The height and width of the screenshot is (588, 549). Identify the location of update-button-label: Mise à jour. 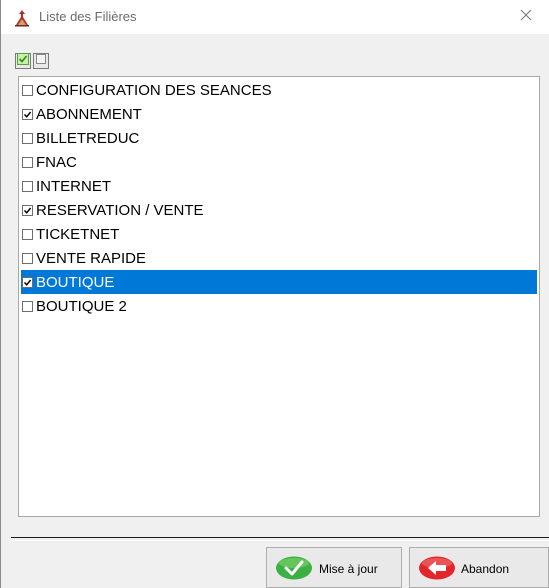
(348, 569).